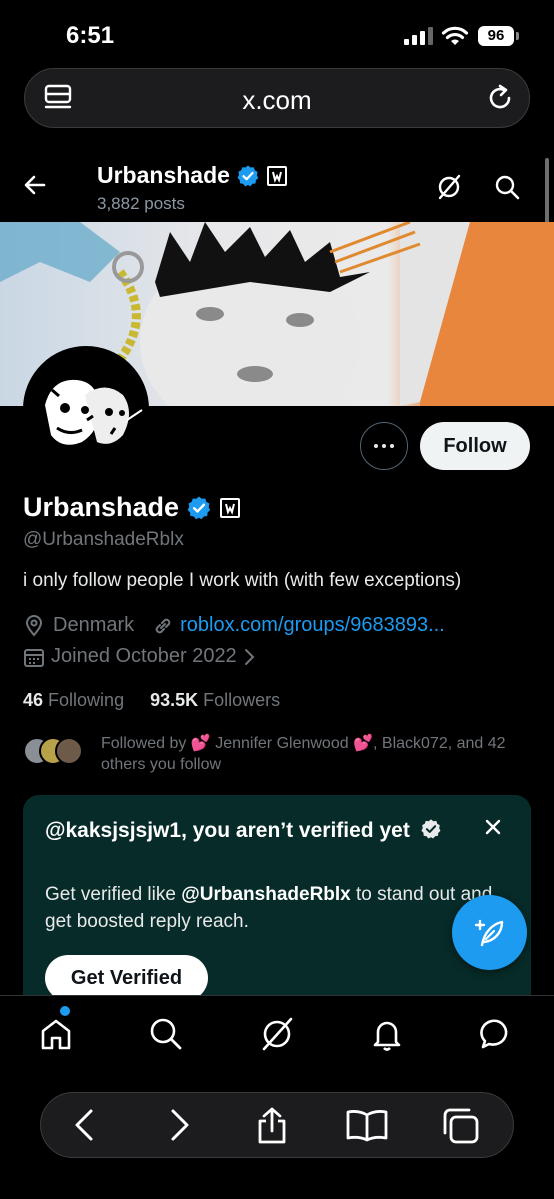 The width and height of the screenshot is (554, 1199). What do you see at coordinates (282, 743) in the screenshot?
I see `followed-by-name: Jennifer Glenwood` at bounding box center [282, 743].